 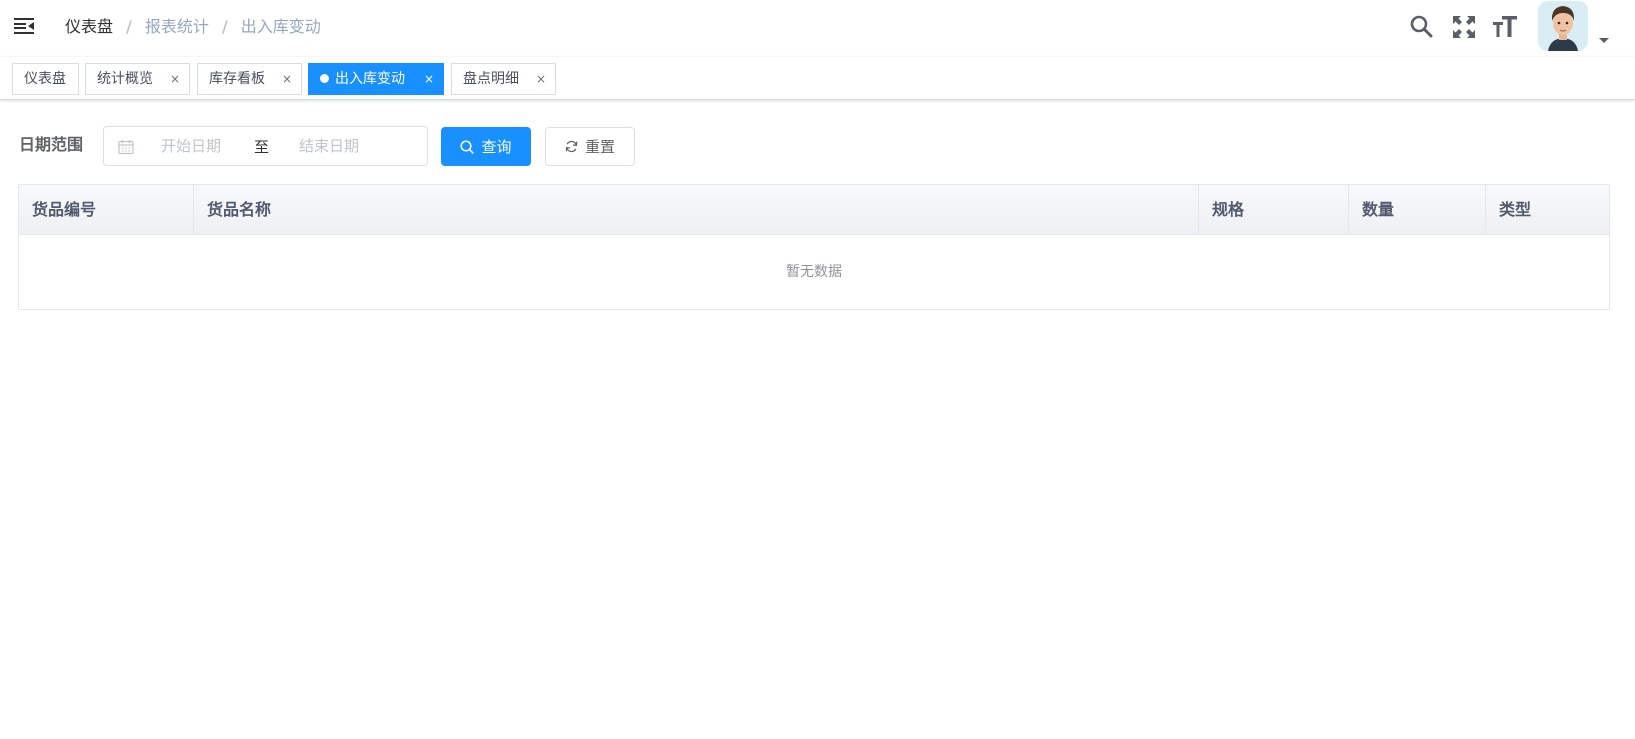 I want to click on table-empty-text: 暂无数据, so click(x=814, y=272).